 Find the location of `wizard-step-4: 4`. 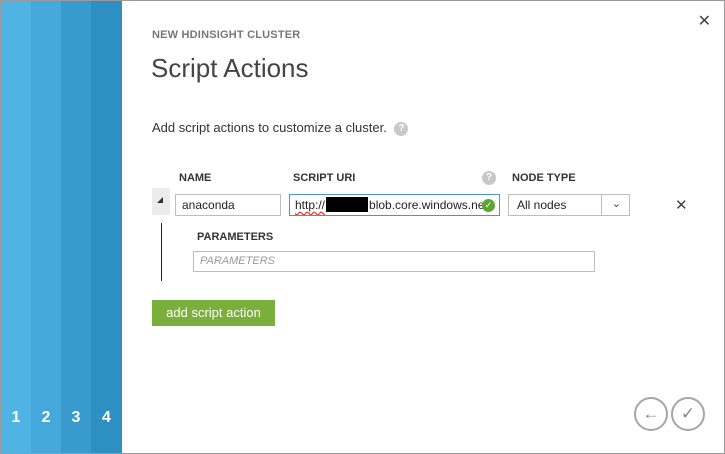

wizard-step-4: 4 is located at coordinates (106, 227).